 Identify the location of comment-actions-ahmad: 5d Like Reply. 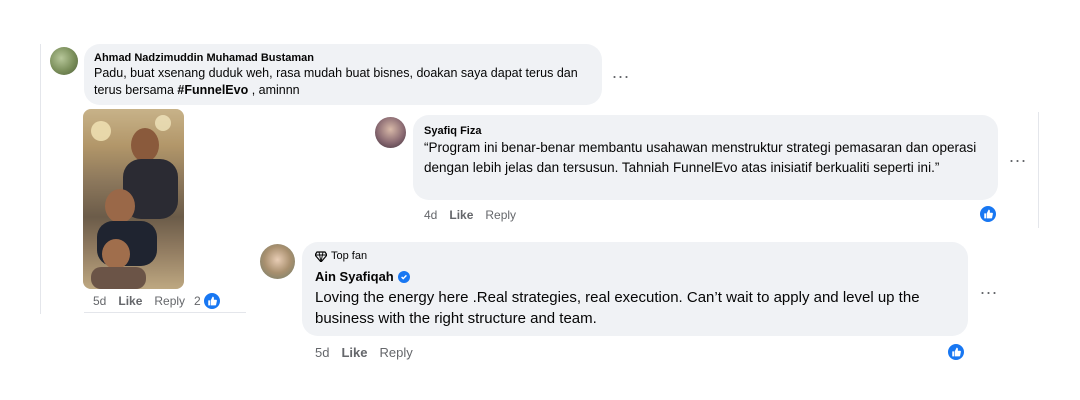
(145, 301).